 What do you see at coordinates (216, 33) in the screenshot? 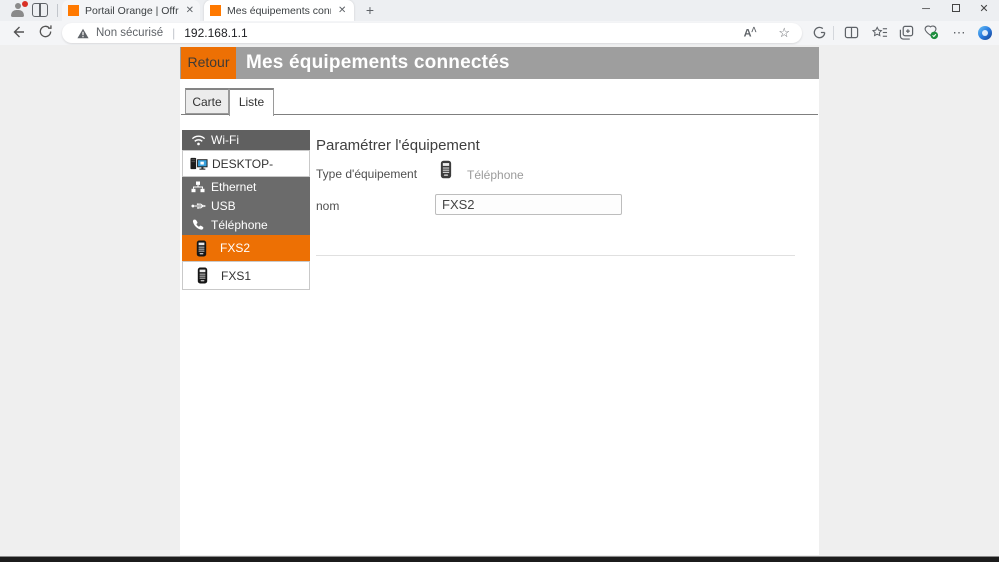
I see `url-text: 192.168.1.1` at bounding box center [216, 33].